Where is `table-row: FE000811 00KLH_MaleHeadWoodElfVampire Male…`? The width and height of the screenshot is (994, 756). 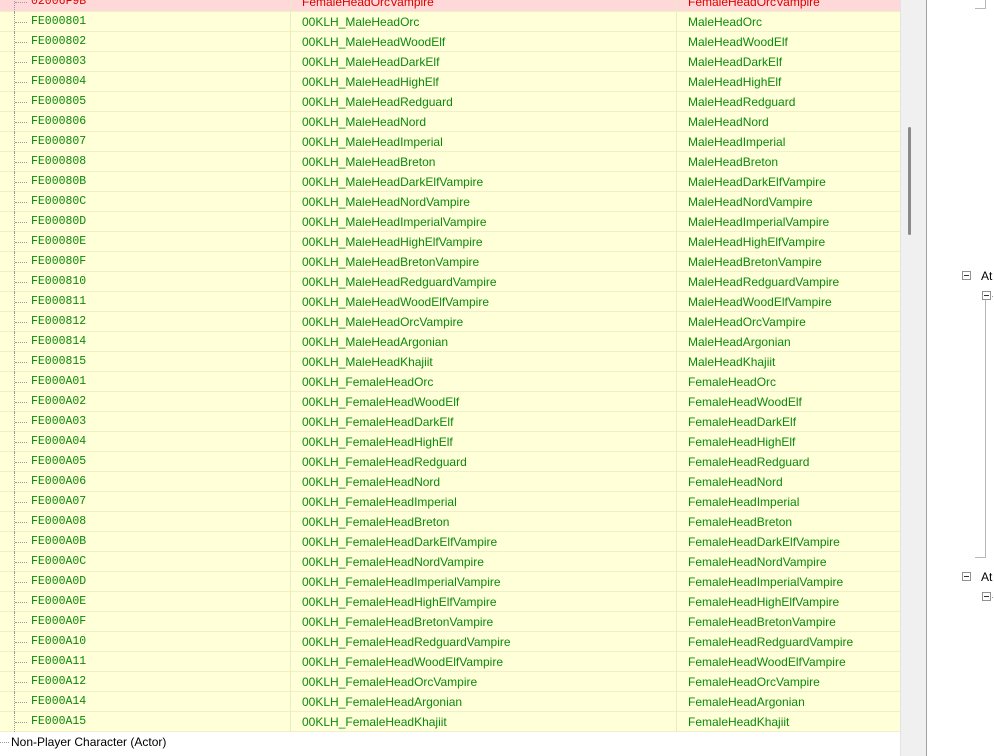
table-row: FE000811 00KLH_MaleHeadWoodElfVampire Male… is located at coordinates (450, 302).